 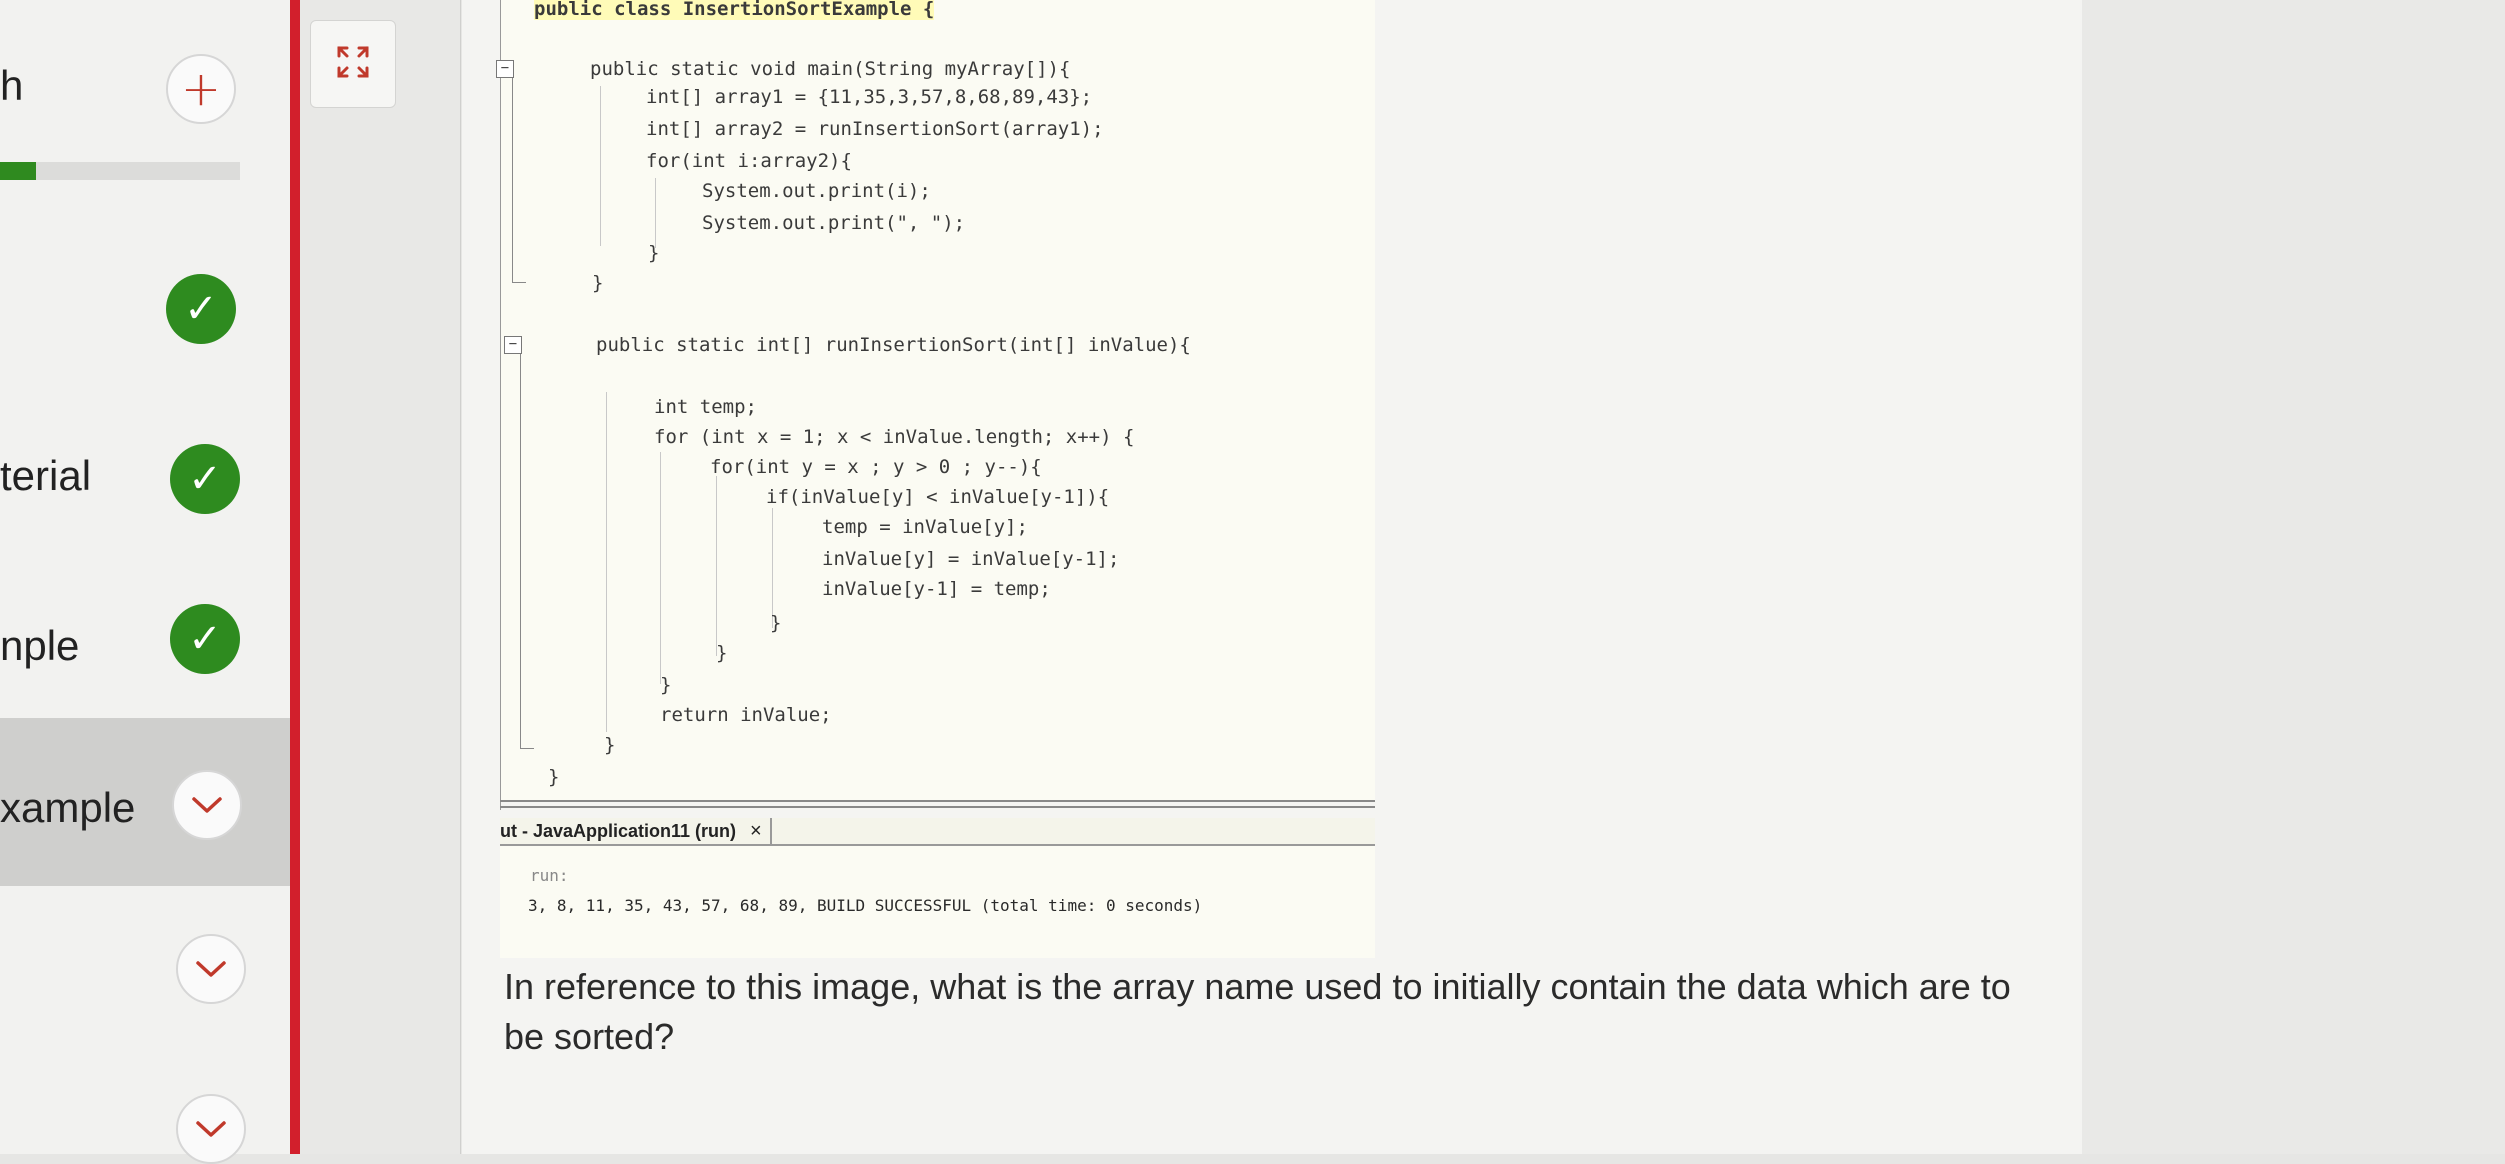 What do you see at coordinates (816, 191) in the screenshot?
I see `code-line: System.out.print(i);` at bounding box center [816, 191].